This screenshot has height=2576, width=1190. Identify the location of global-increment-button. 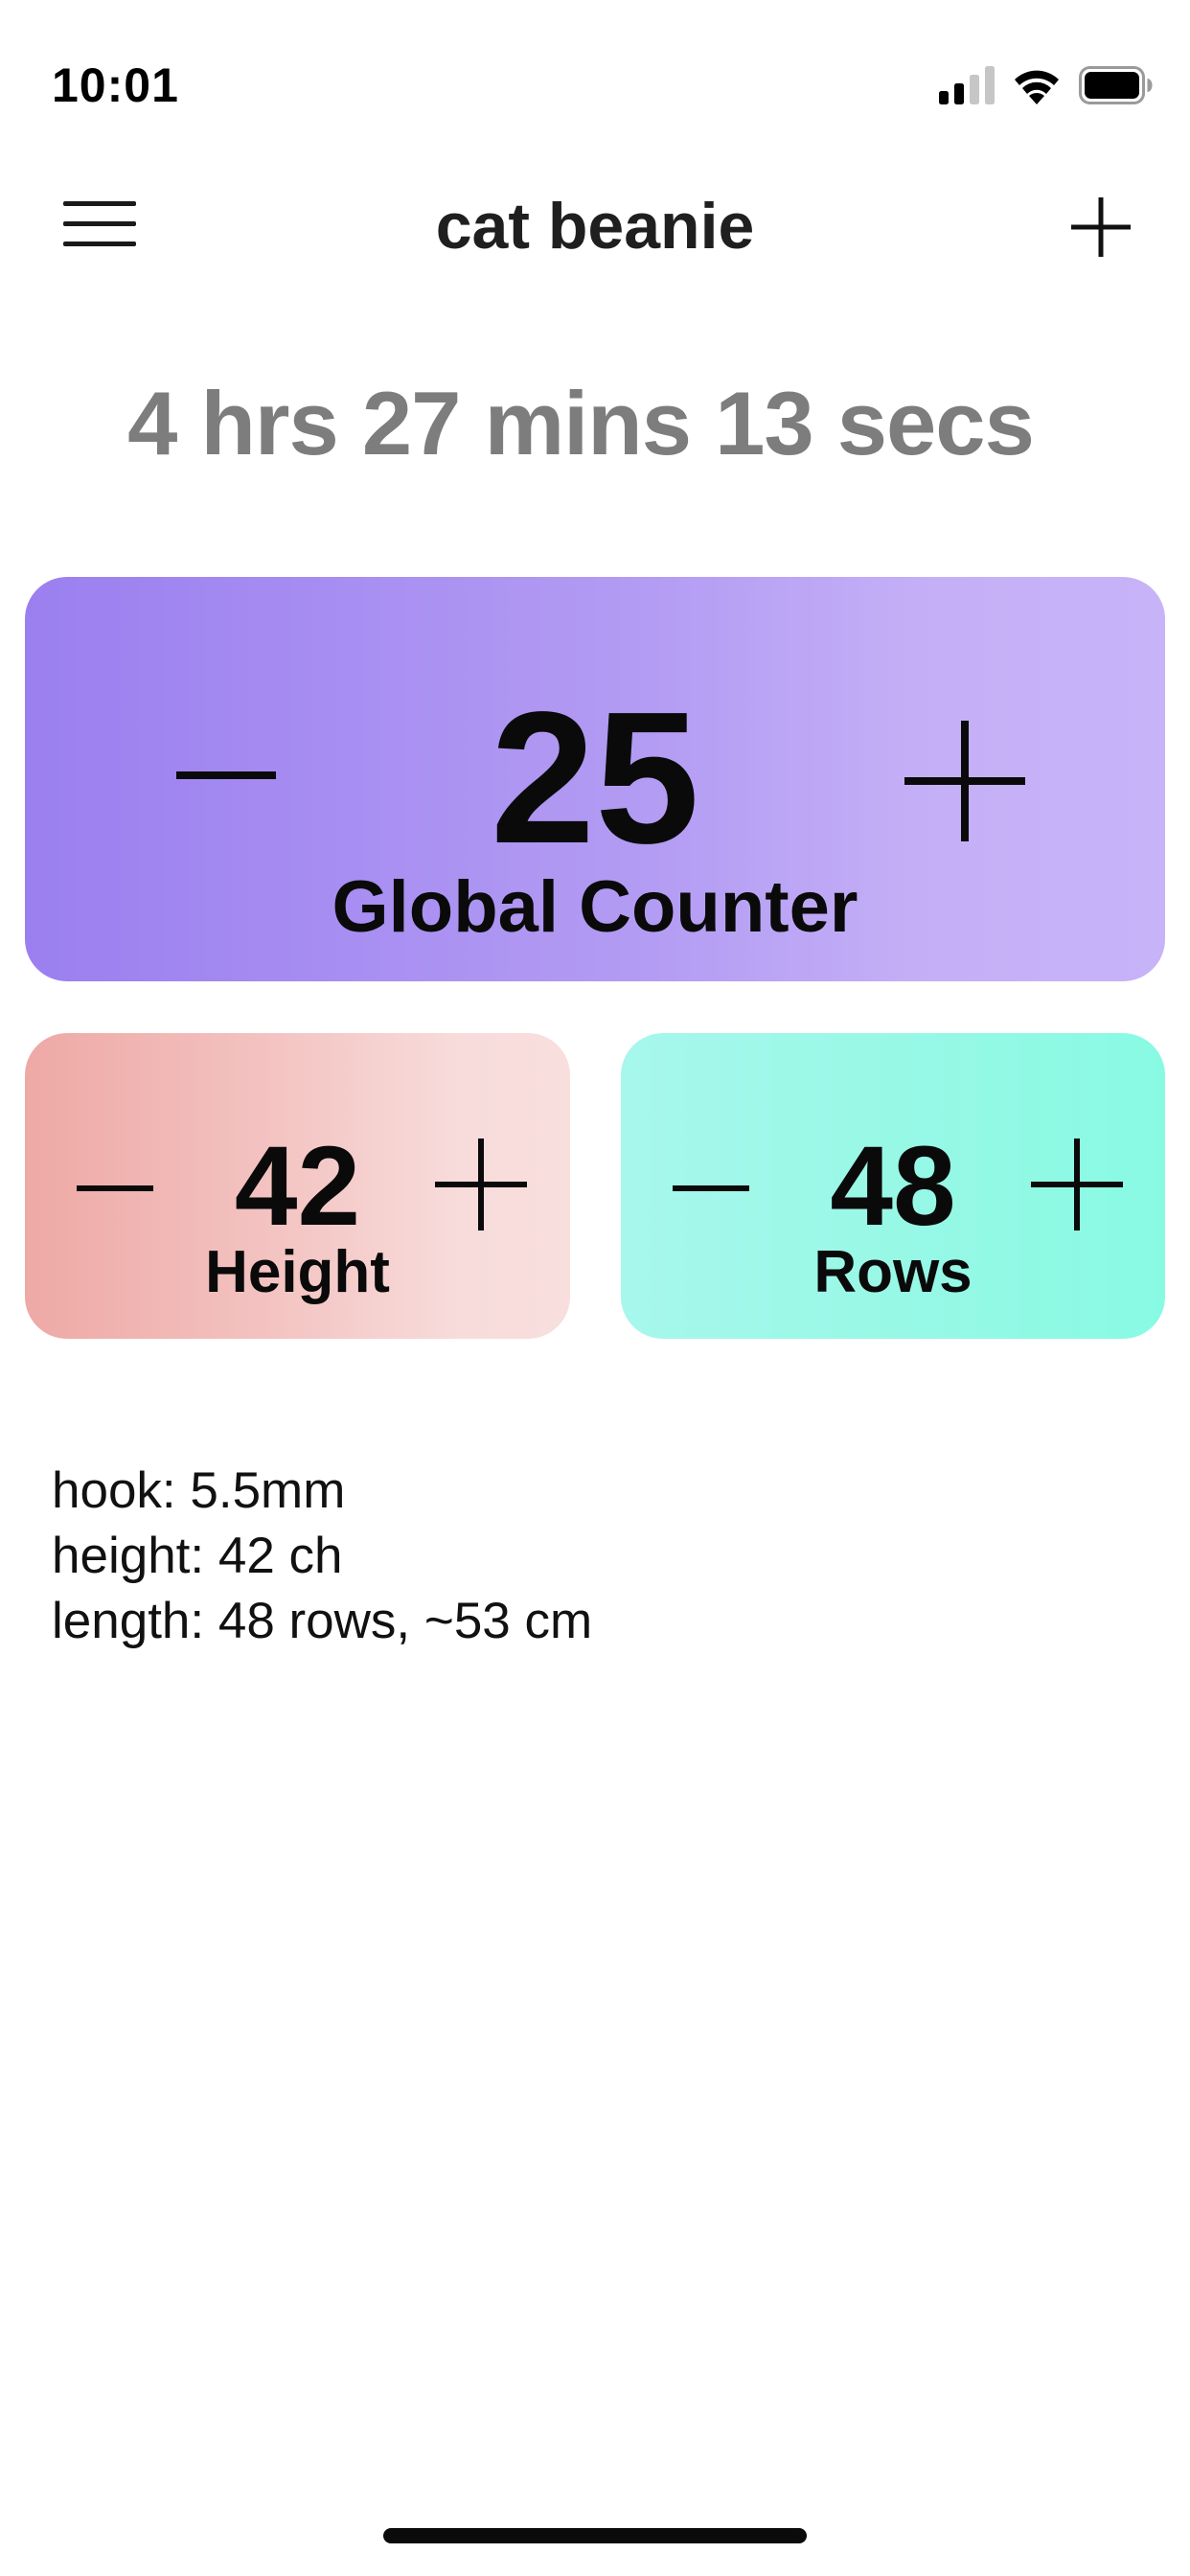
(965, 781).